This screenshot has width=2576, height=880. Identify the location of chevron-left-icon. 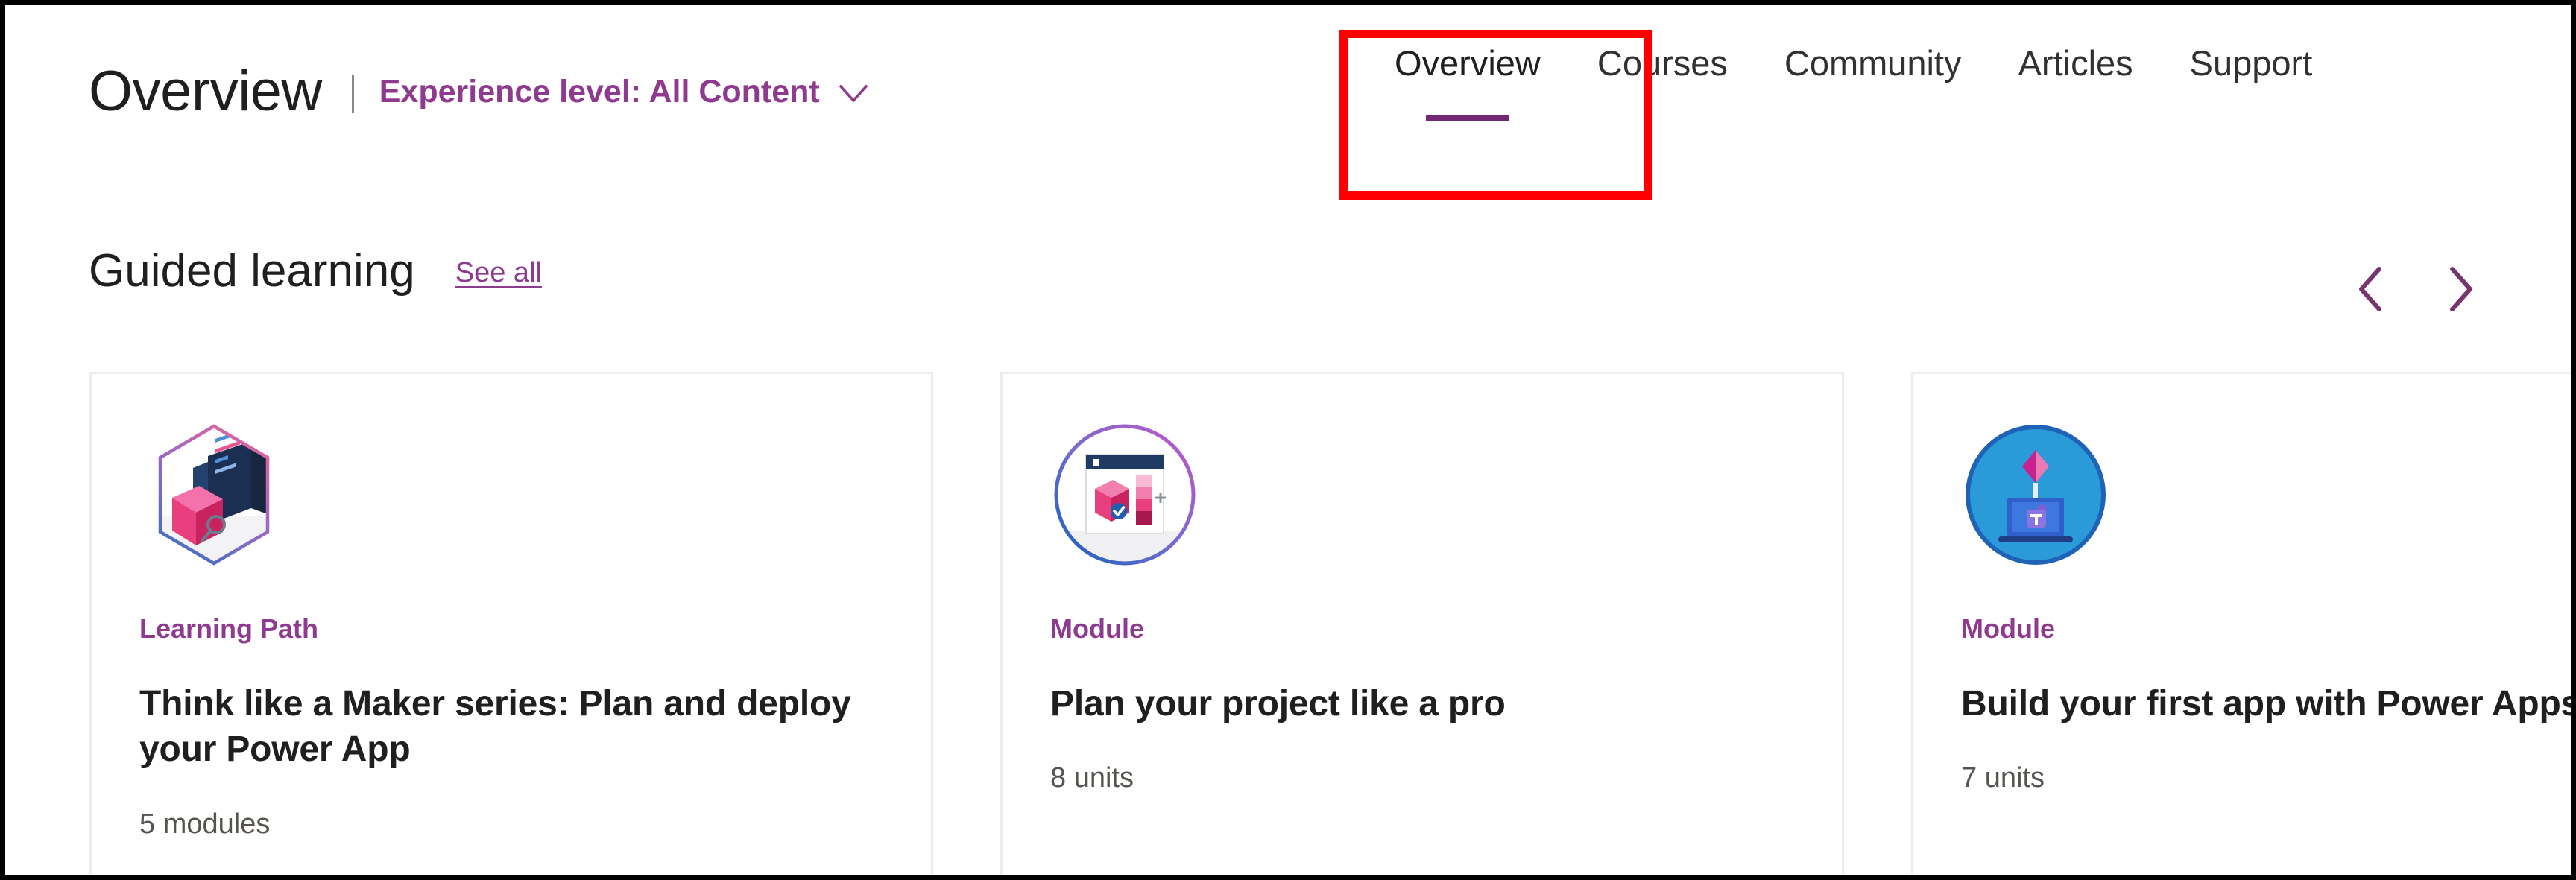
(2371, 290).